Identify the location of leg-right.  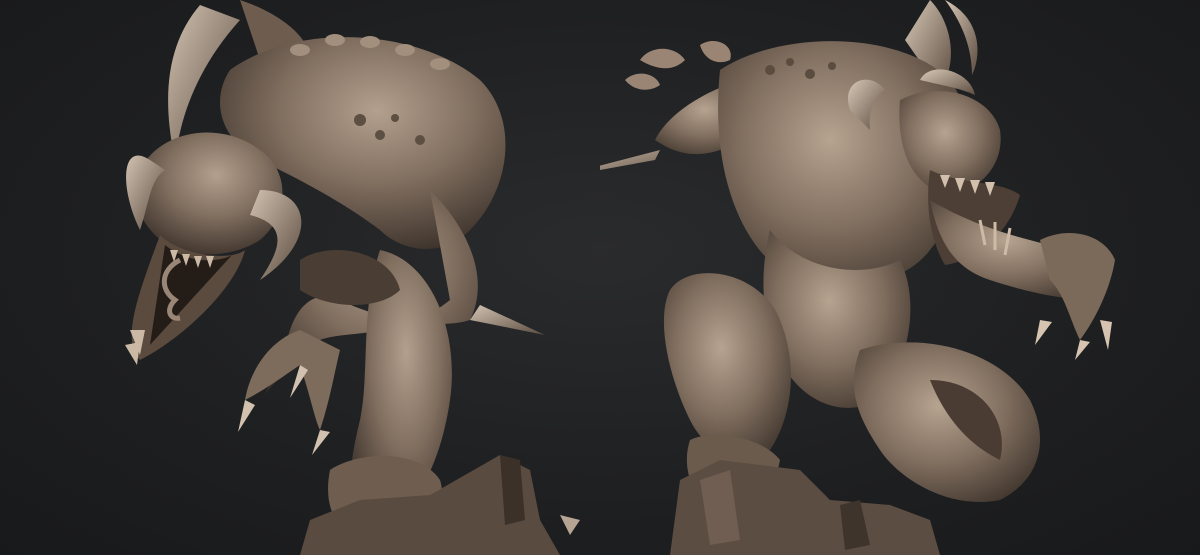
(946, 422).